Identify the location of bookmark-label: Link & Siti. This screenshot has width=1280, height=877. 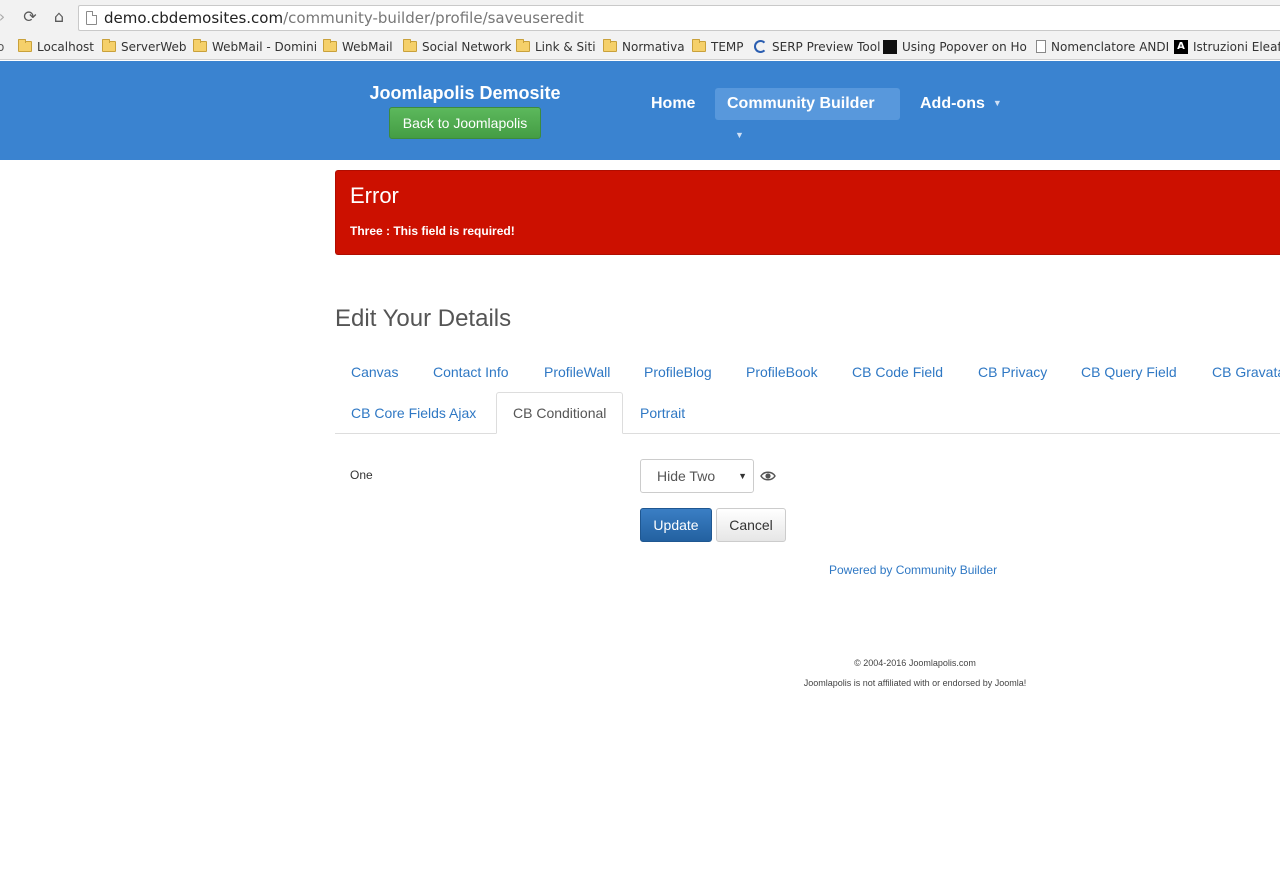
(565, 47).